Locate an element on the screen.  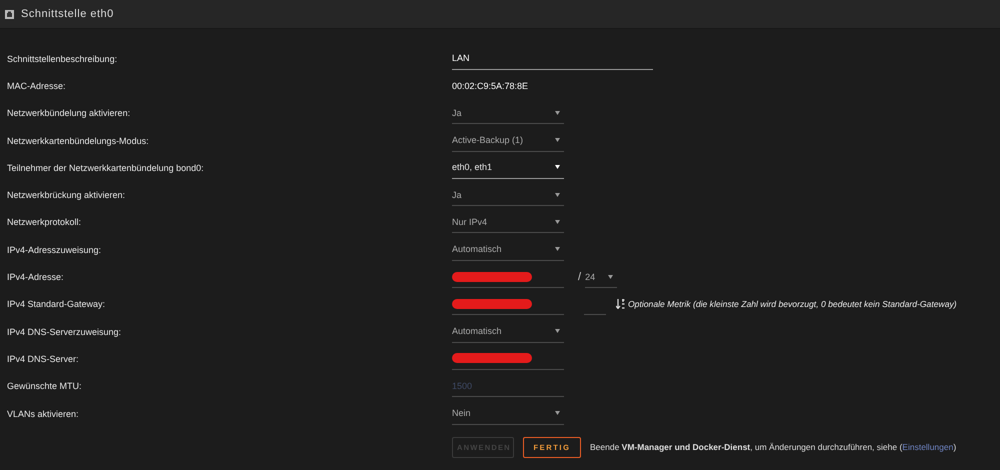
field-label: VLANs aktivieren: is located at coordinates (43, 413).